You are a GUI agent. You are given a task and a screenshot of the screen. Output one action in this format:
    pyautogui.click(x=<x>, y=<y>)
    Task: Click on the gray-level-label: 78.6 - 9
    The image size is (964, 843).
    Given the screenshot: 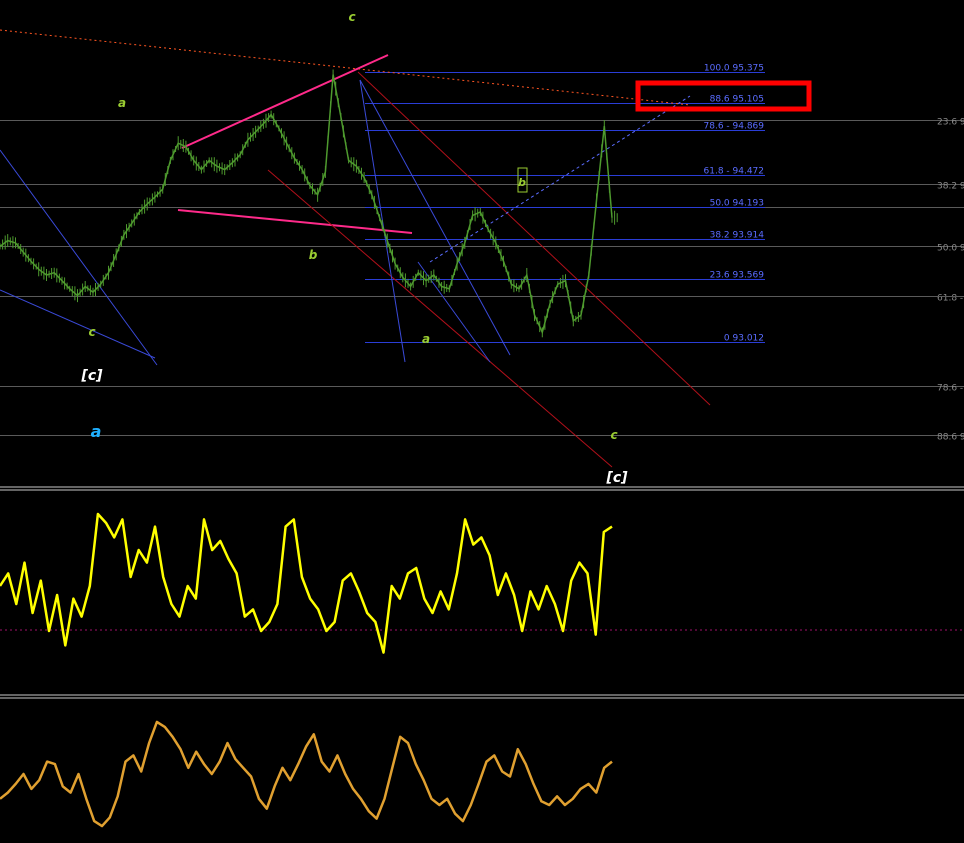 What is the action you would take?
    pyautogui.click(x=950, y=389)
    